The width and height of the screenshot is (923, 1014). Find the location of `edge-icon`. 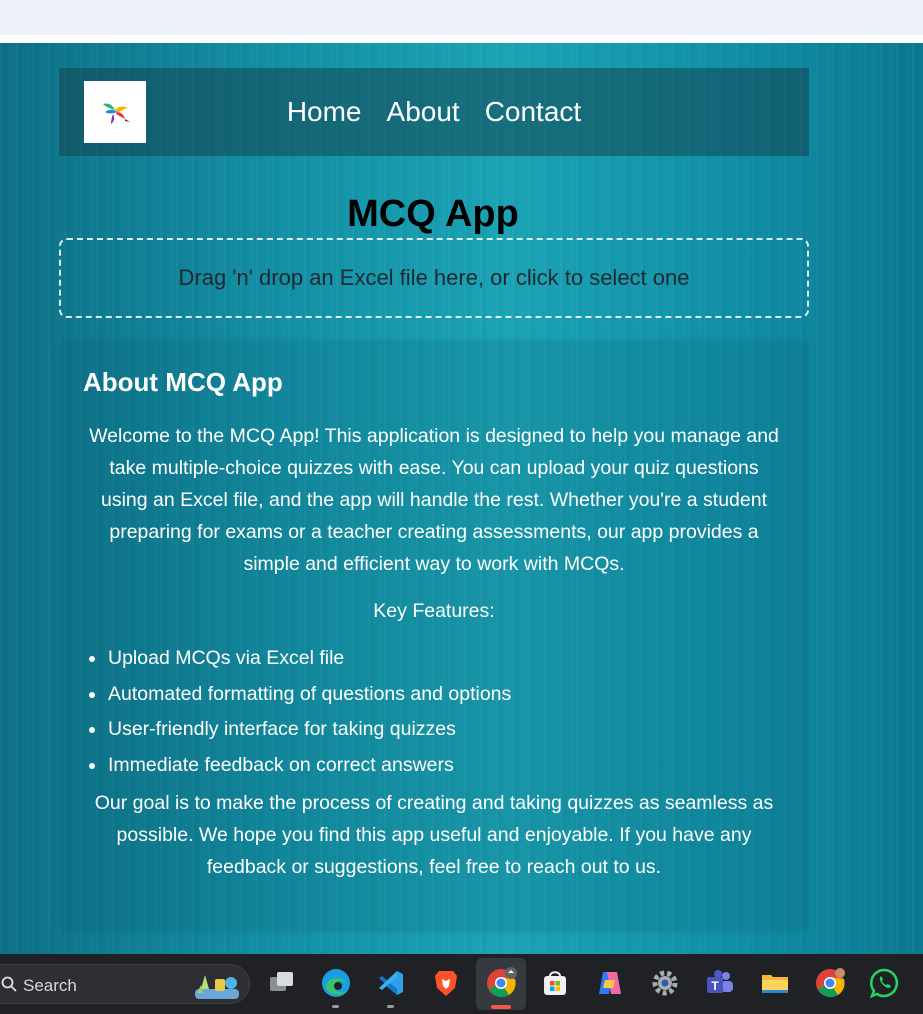

edge-icon is located at coordinates (336, 987).